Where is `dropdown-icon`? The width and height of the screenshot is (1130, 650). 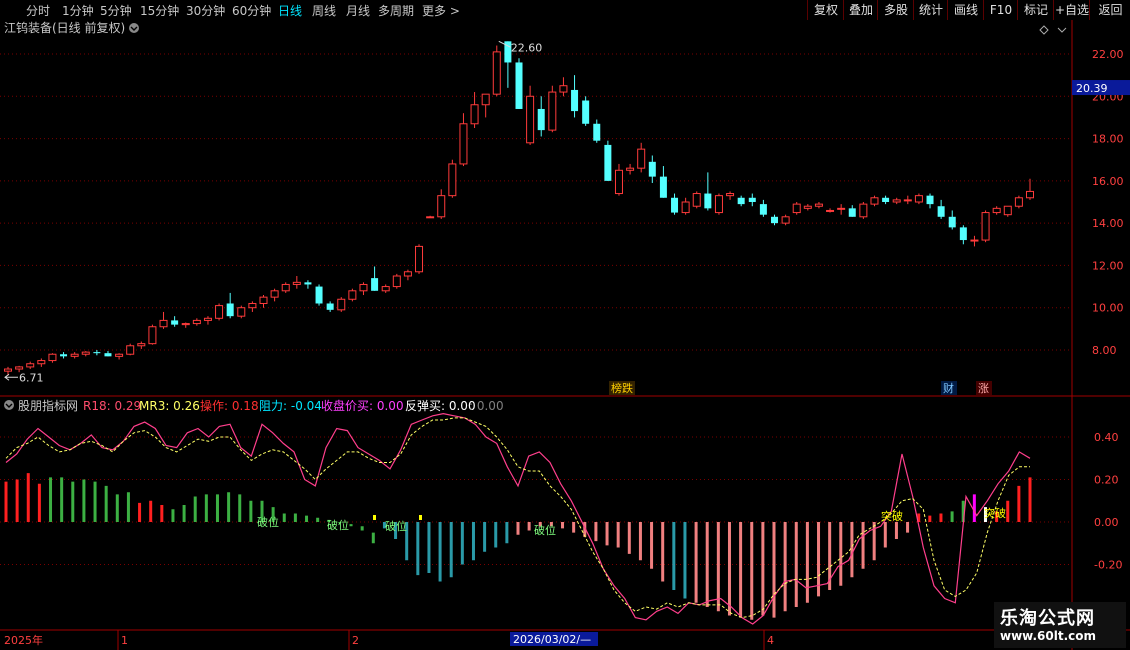 dropdown-icon is located at coordinates (134, 28).